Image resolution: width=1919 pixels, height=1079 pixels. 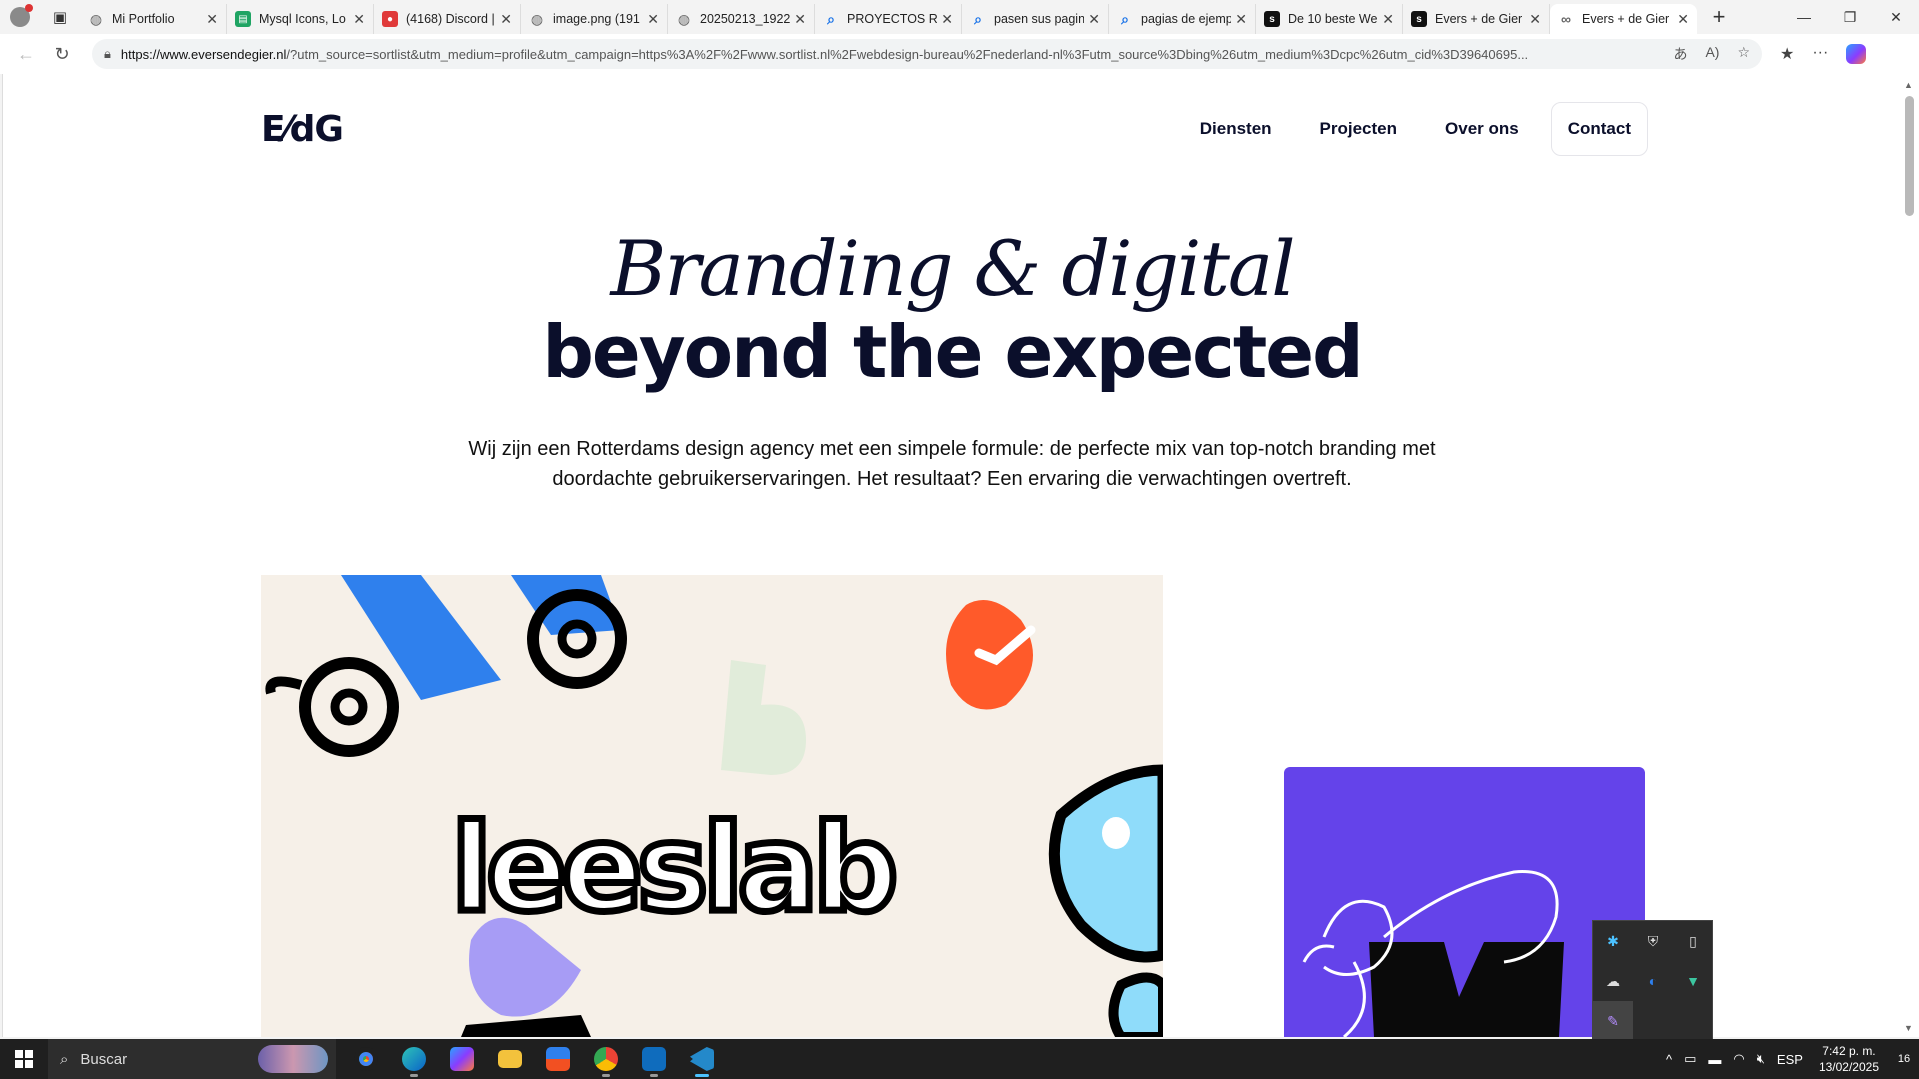 What do you see at coordinates (1909, 156) in the screenshot?
I see `scrollbar-thumb` at bounding box center [1909, 156].